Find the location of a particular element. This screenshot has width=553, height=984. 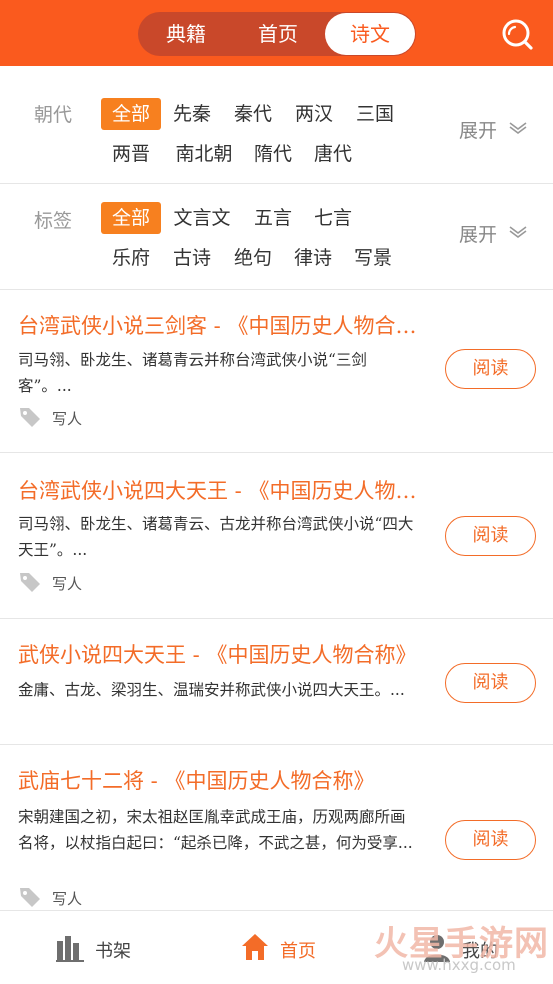

search-button is located at coordinates (517, 34).